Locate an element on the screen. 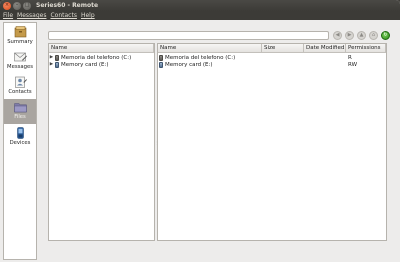  sidebar-item-label: Messages is located at coordinates (20, 67).